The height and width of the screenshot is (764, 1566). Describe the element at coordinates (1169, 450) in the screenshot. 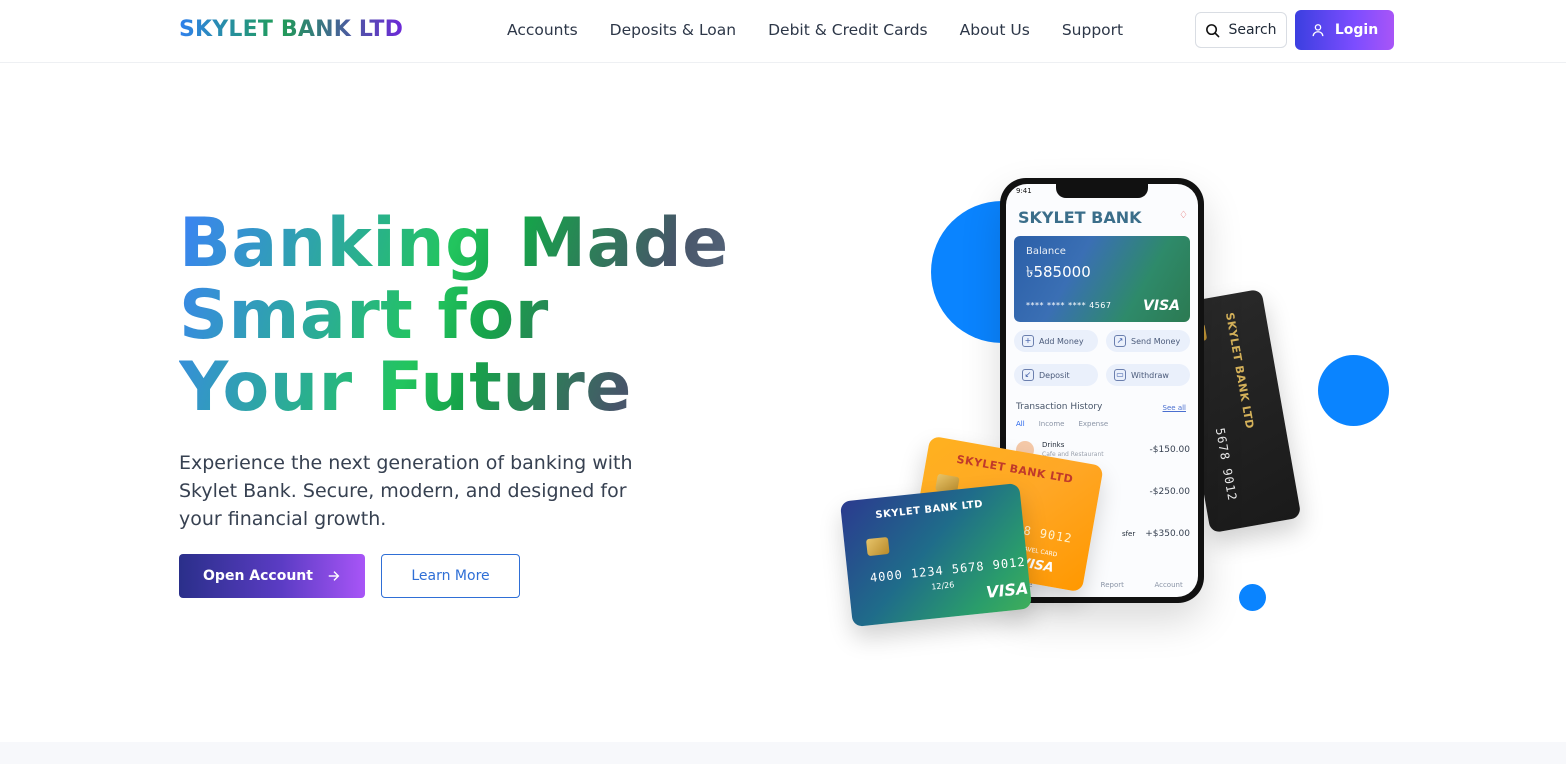

I see `transaction-amount: -$150.00` at that location.